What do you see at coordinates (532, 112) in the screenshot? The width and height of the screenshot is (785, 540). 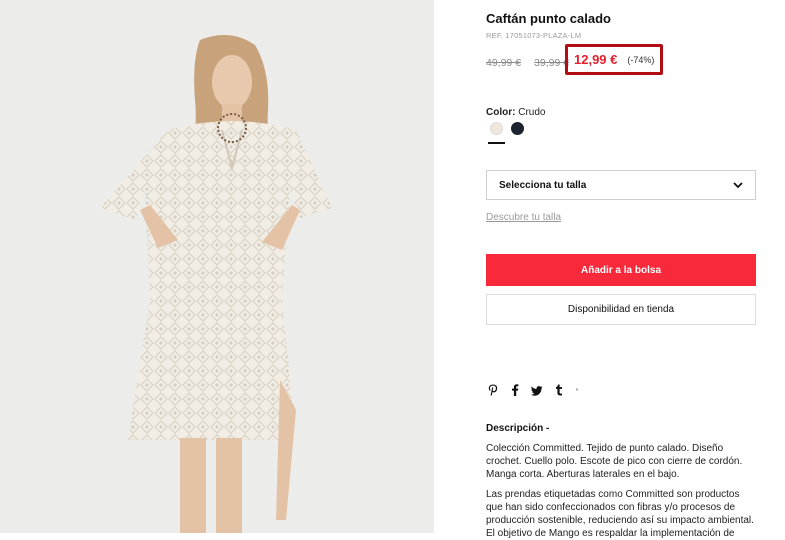 I see `color-value: Crudo` at bounding box center [532, 112].